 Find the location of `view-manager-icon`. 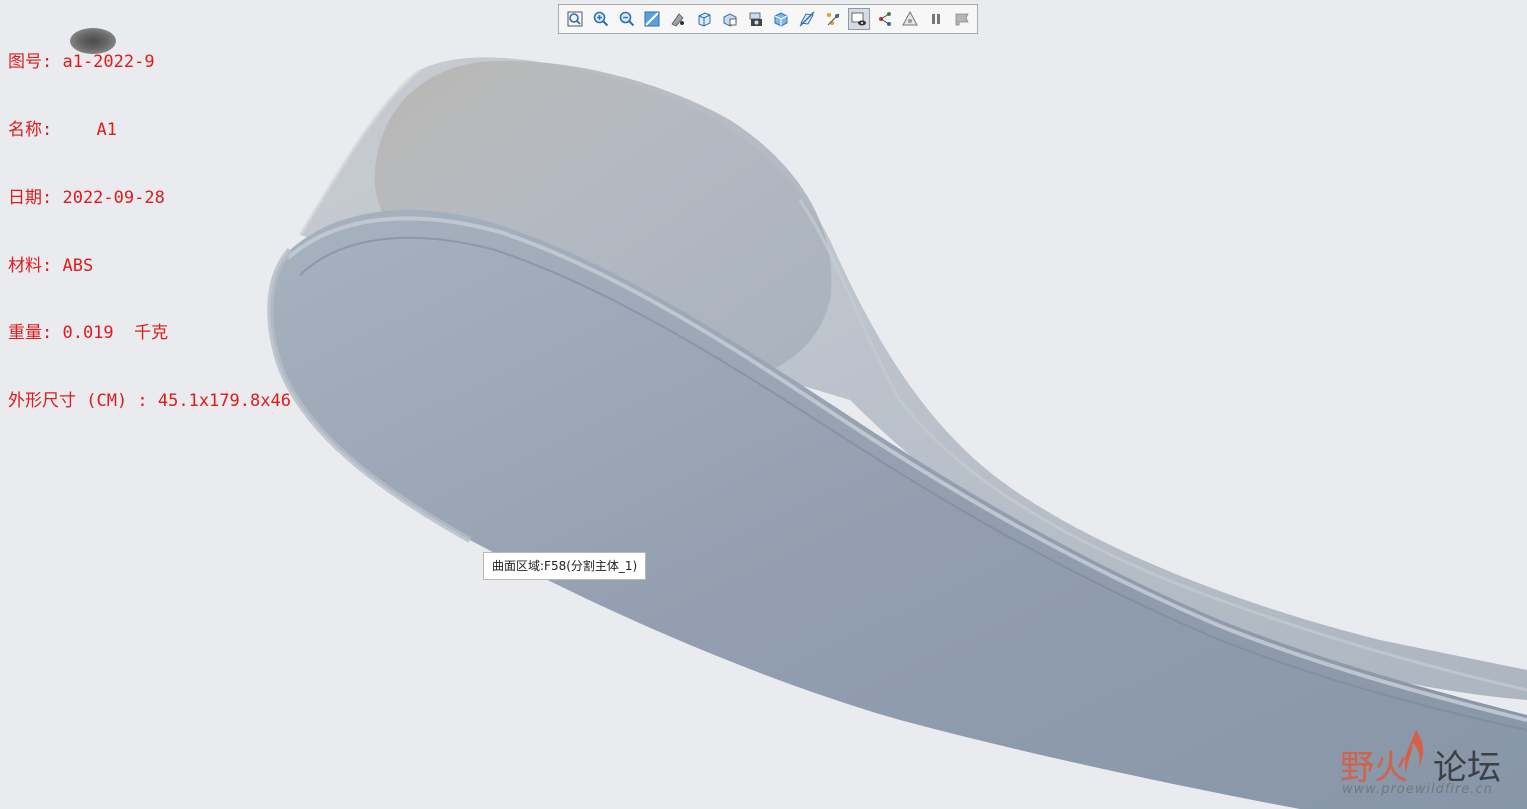

view-manager-icon is located at coordinates (730, 20).